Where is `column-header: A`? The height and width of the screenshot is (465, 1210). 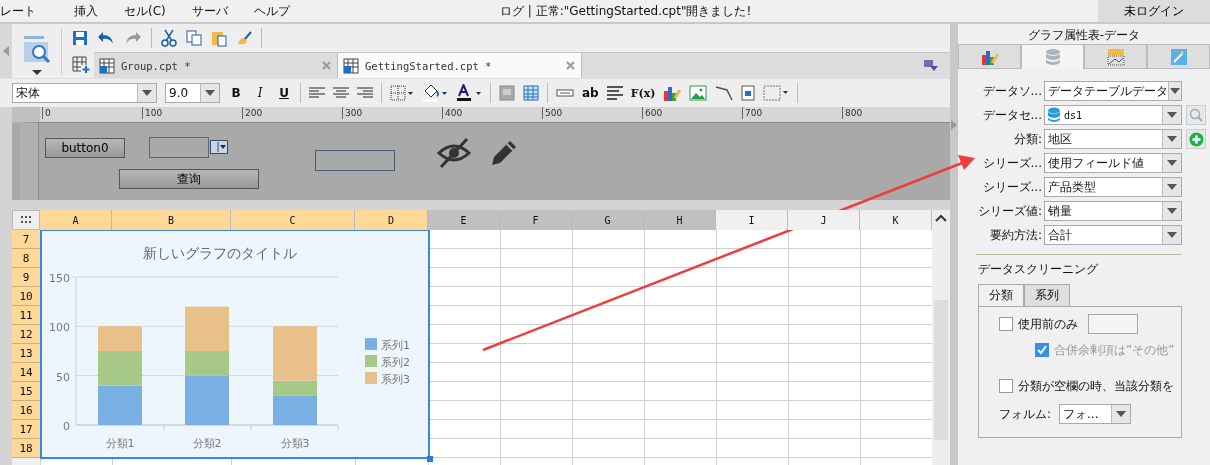
column-header: A is located at coordinates (76, 220).